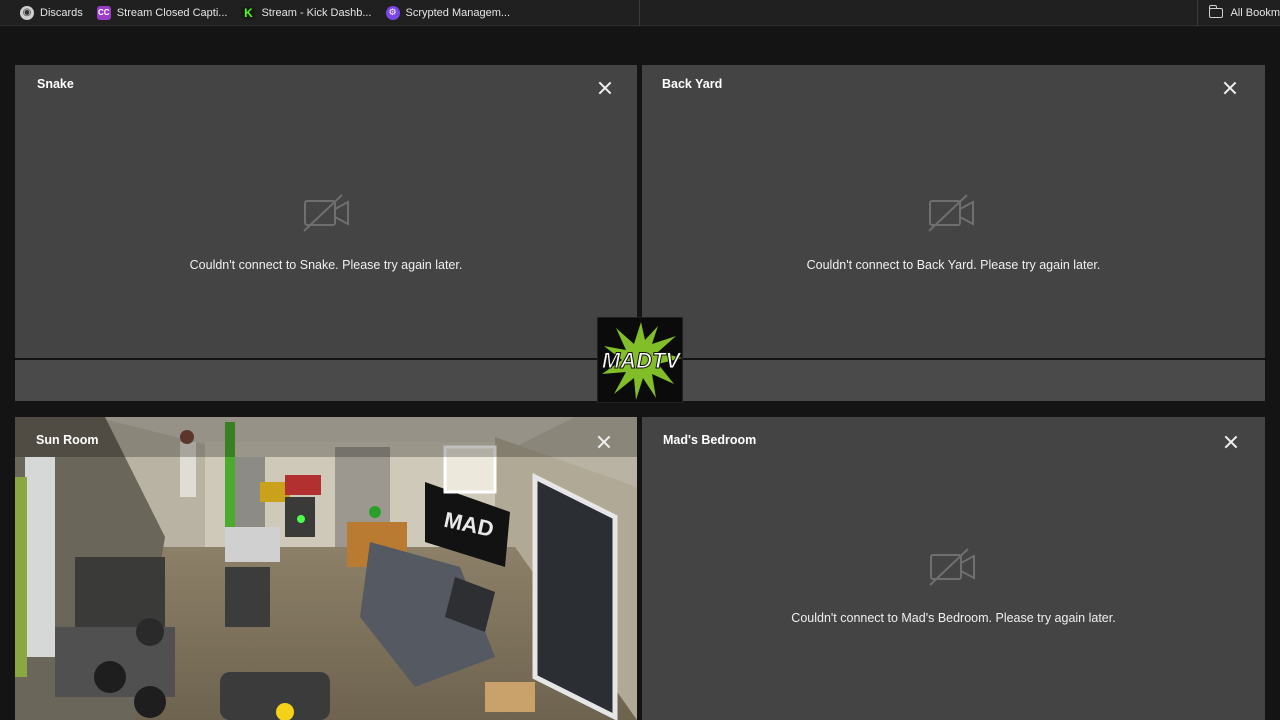  I want to click on camera-title: Back Yard, so click(692, 84).